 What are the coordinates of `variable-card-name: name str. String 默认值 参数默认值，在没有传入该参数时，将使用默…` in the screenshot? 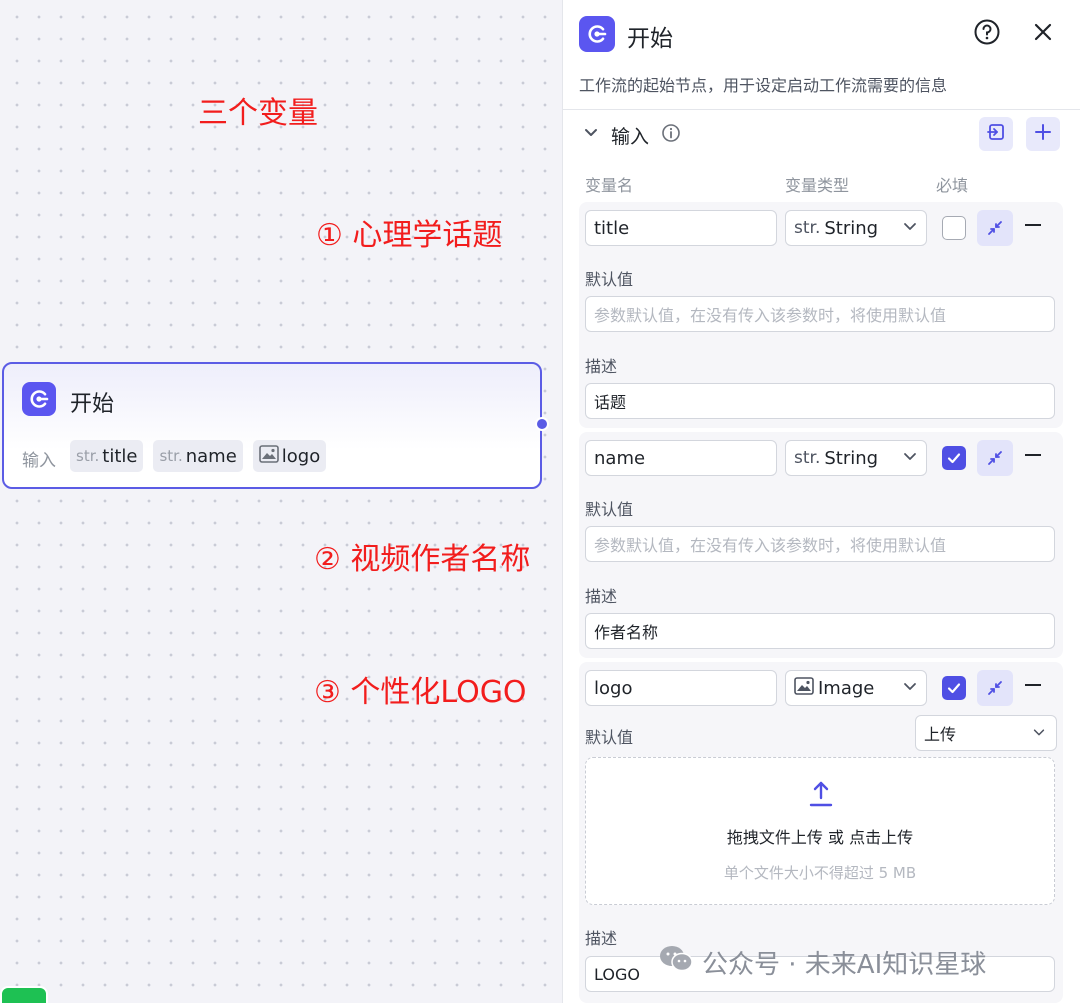 It's located at (821, 545).